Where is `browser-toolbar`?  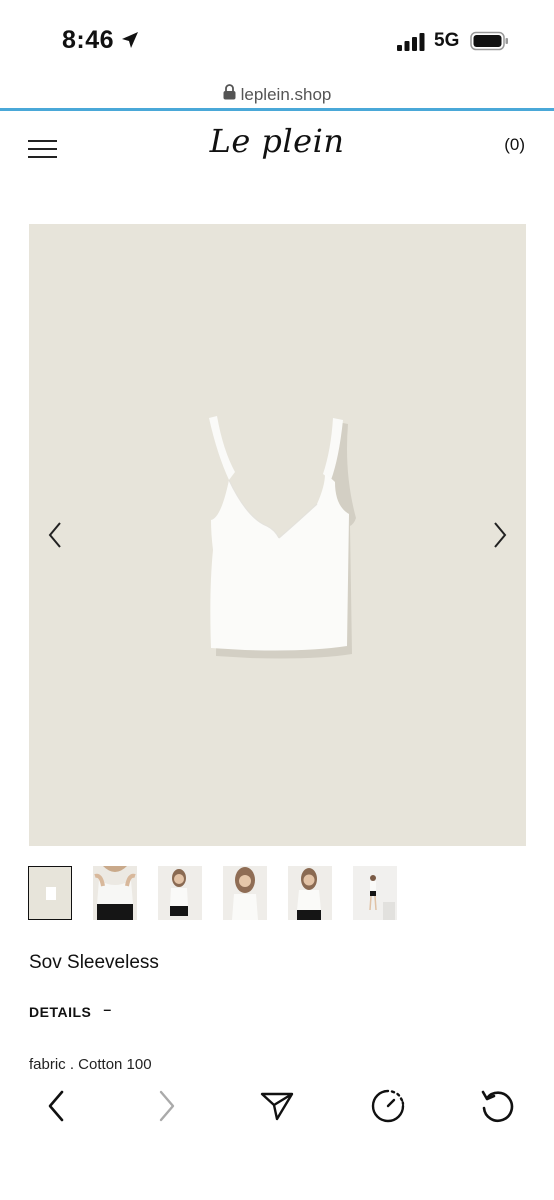
browser-toolbar is located at coordinates (277, 1104).